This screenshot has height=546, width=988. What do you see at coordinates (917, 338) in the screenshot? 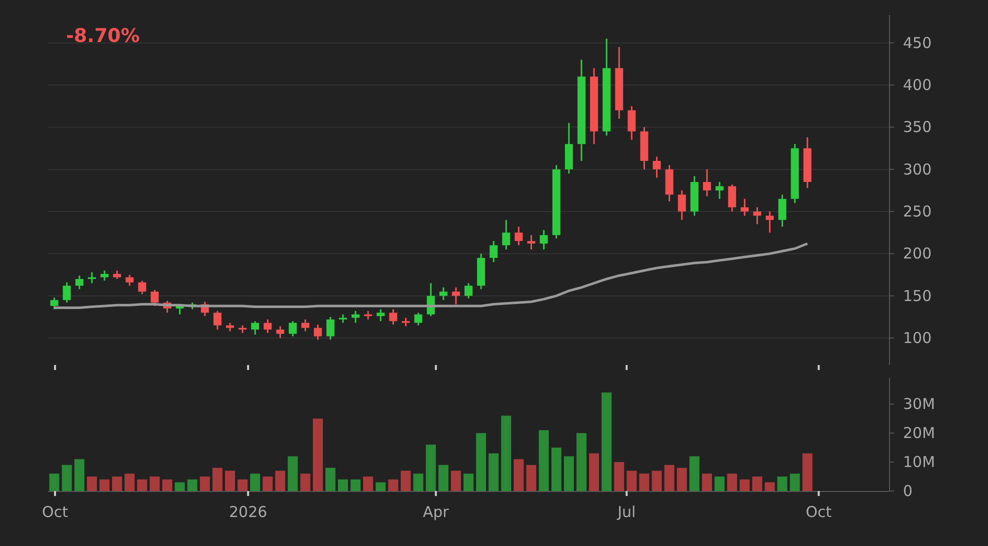
I see `axis-label: 100` at bounding box center [917, 338].